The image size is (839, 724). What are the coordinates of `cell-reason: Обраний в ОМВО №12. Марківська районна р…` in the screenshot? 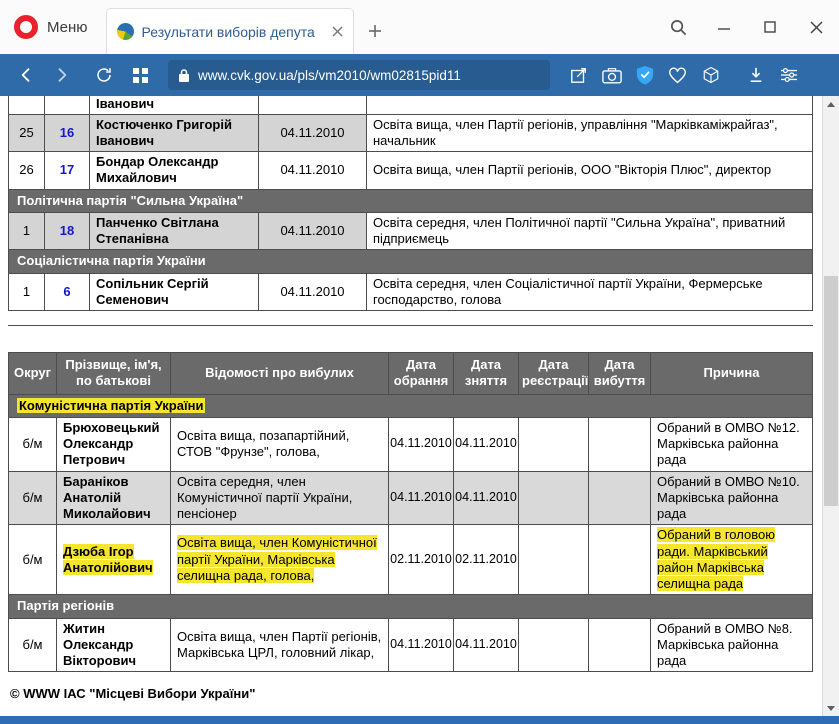 It's located at (731, 444).